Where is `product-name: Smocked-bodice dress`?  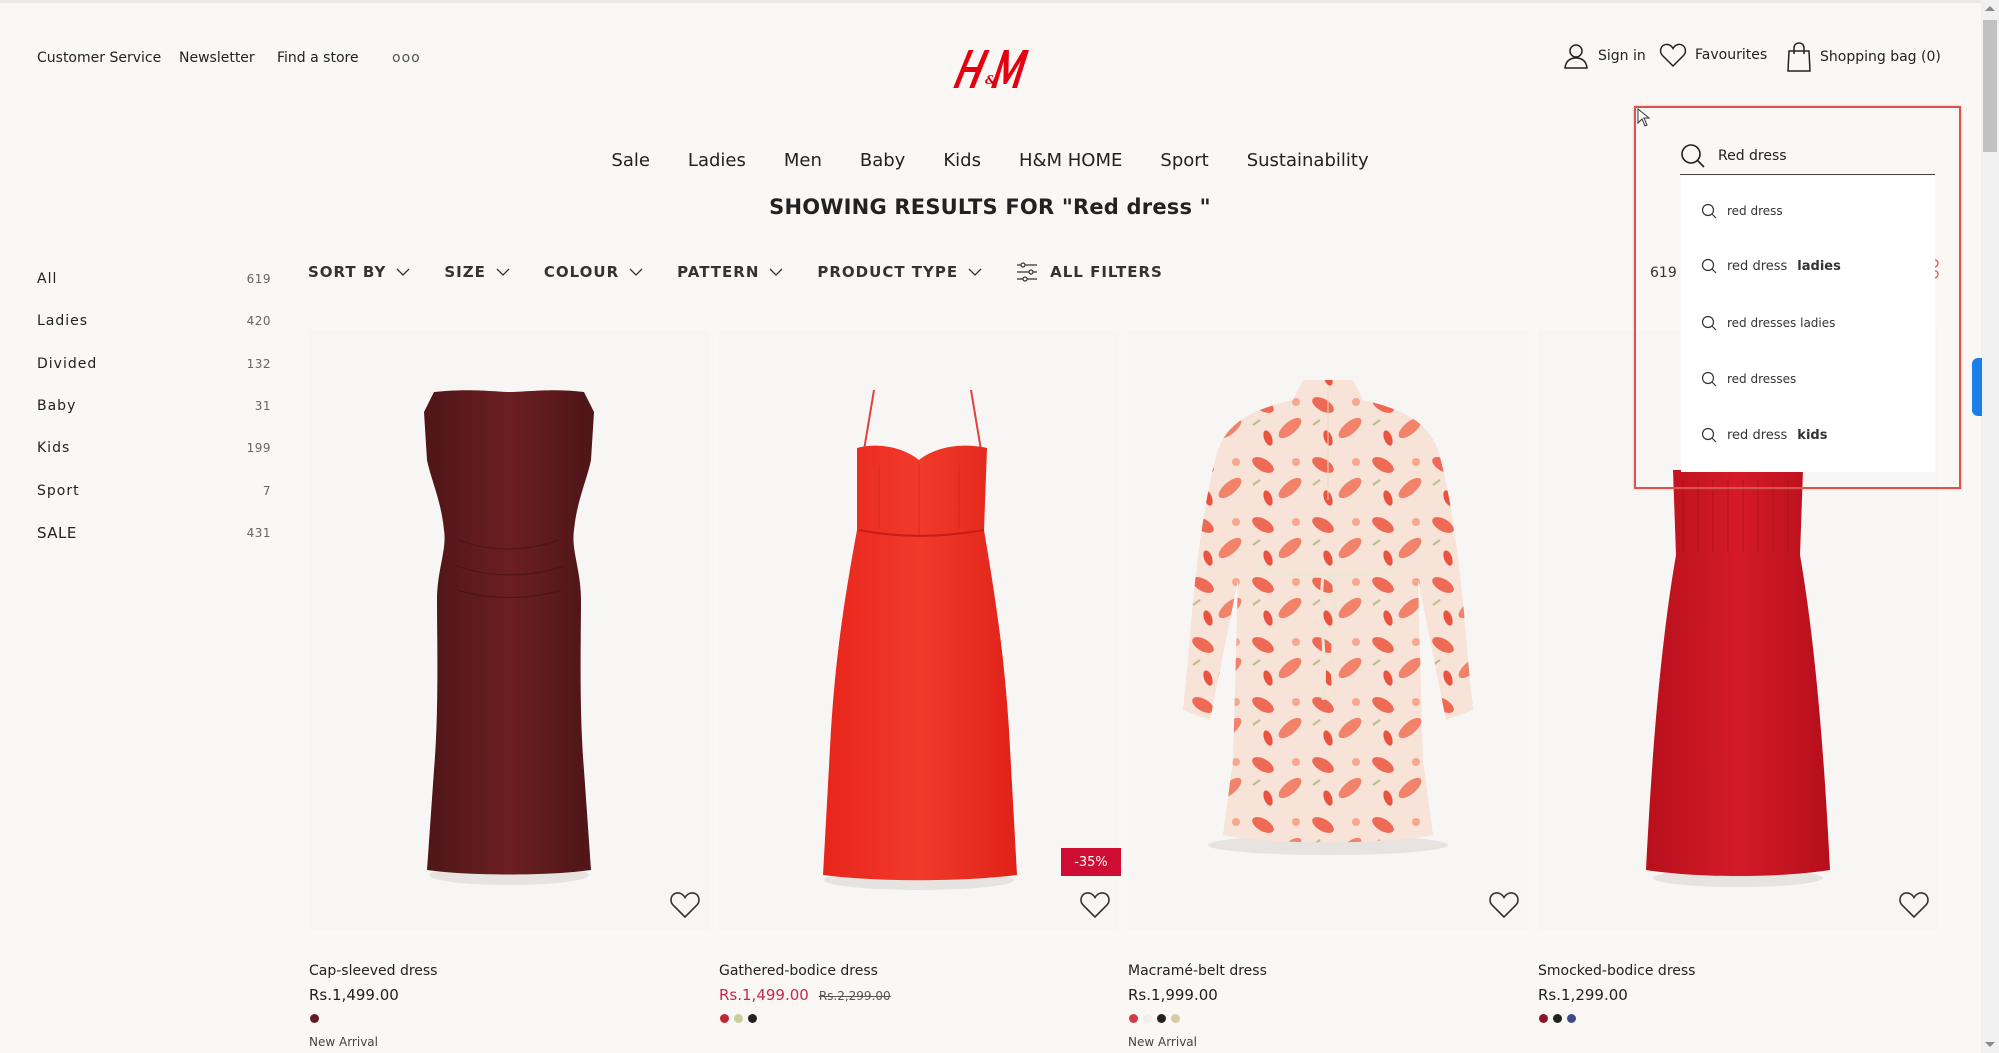
product-name: Smocked-bodice dress is located at coordinates (1616, 971).